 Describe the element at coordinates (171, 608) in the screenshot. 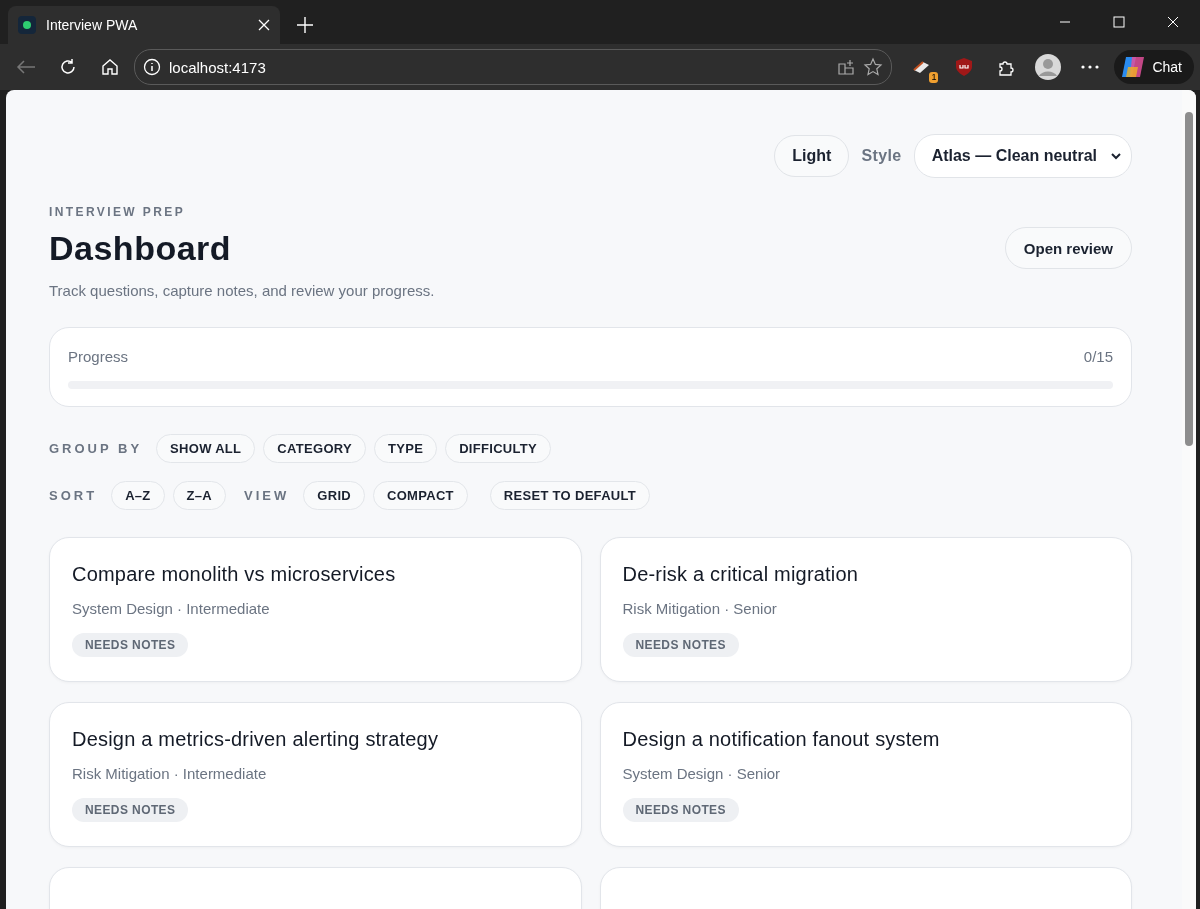

I see `card-meta: System Design · Intermediate` at that location.